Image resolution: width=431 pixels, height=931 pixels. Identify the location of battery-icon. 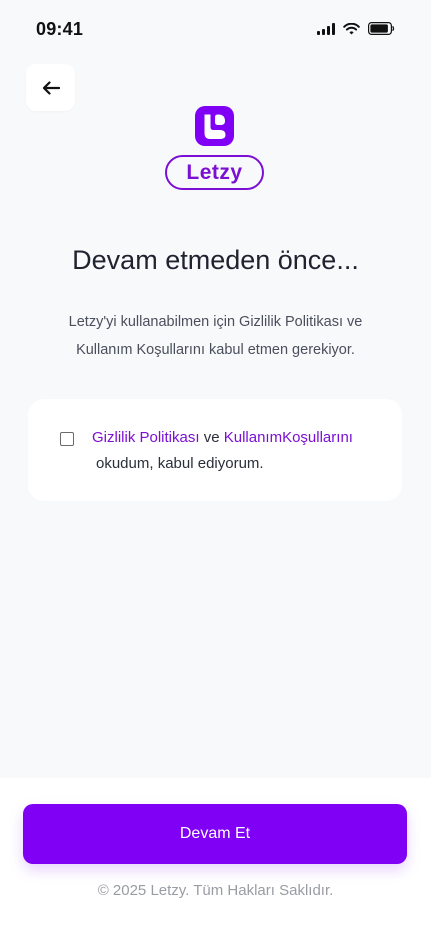
(381, 28).